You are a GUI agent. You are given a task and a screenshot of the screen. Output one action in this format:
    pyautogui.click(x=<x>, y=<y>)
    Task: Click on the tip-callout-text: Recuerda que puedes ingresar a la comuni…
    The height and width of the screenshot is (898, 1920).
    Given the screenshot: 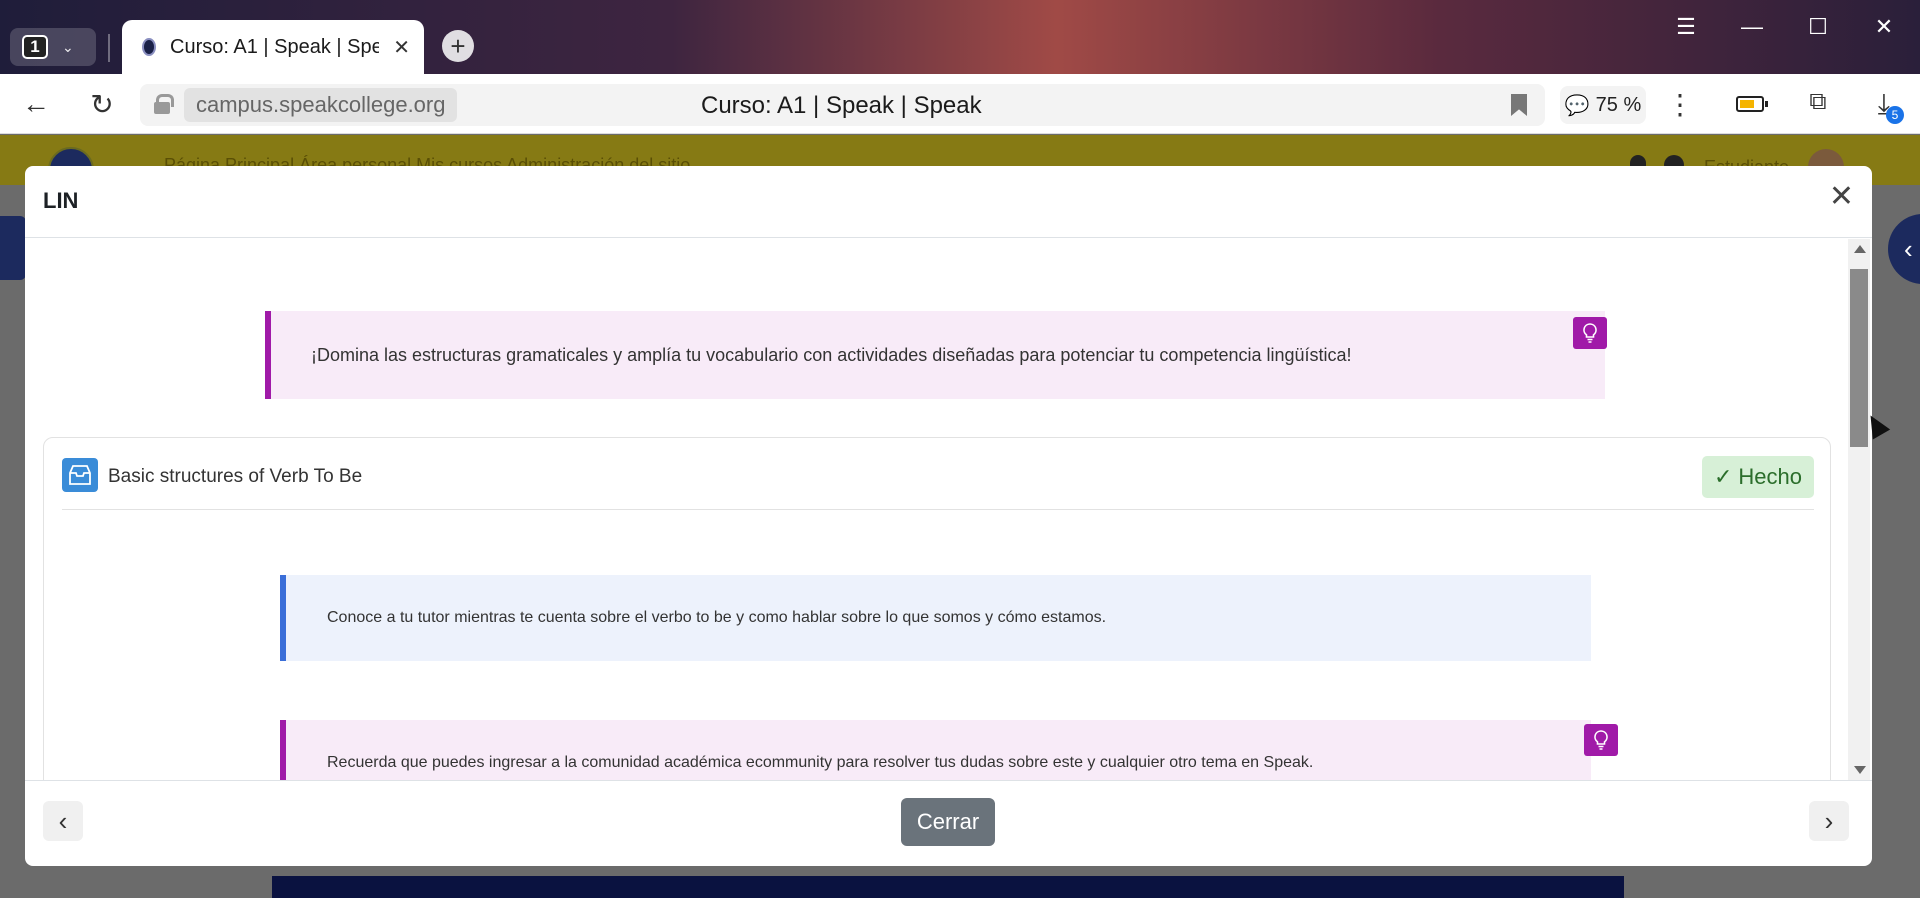 What is the action you would take?
    pyautogui.click(x=820, y=762)
    